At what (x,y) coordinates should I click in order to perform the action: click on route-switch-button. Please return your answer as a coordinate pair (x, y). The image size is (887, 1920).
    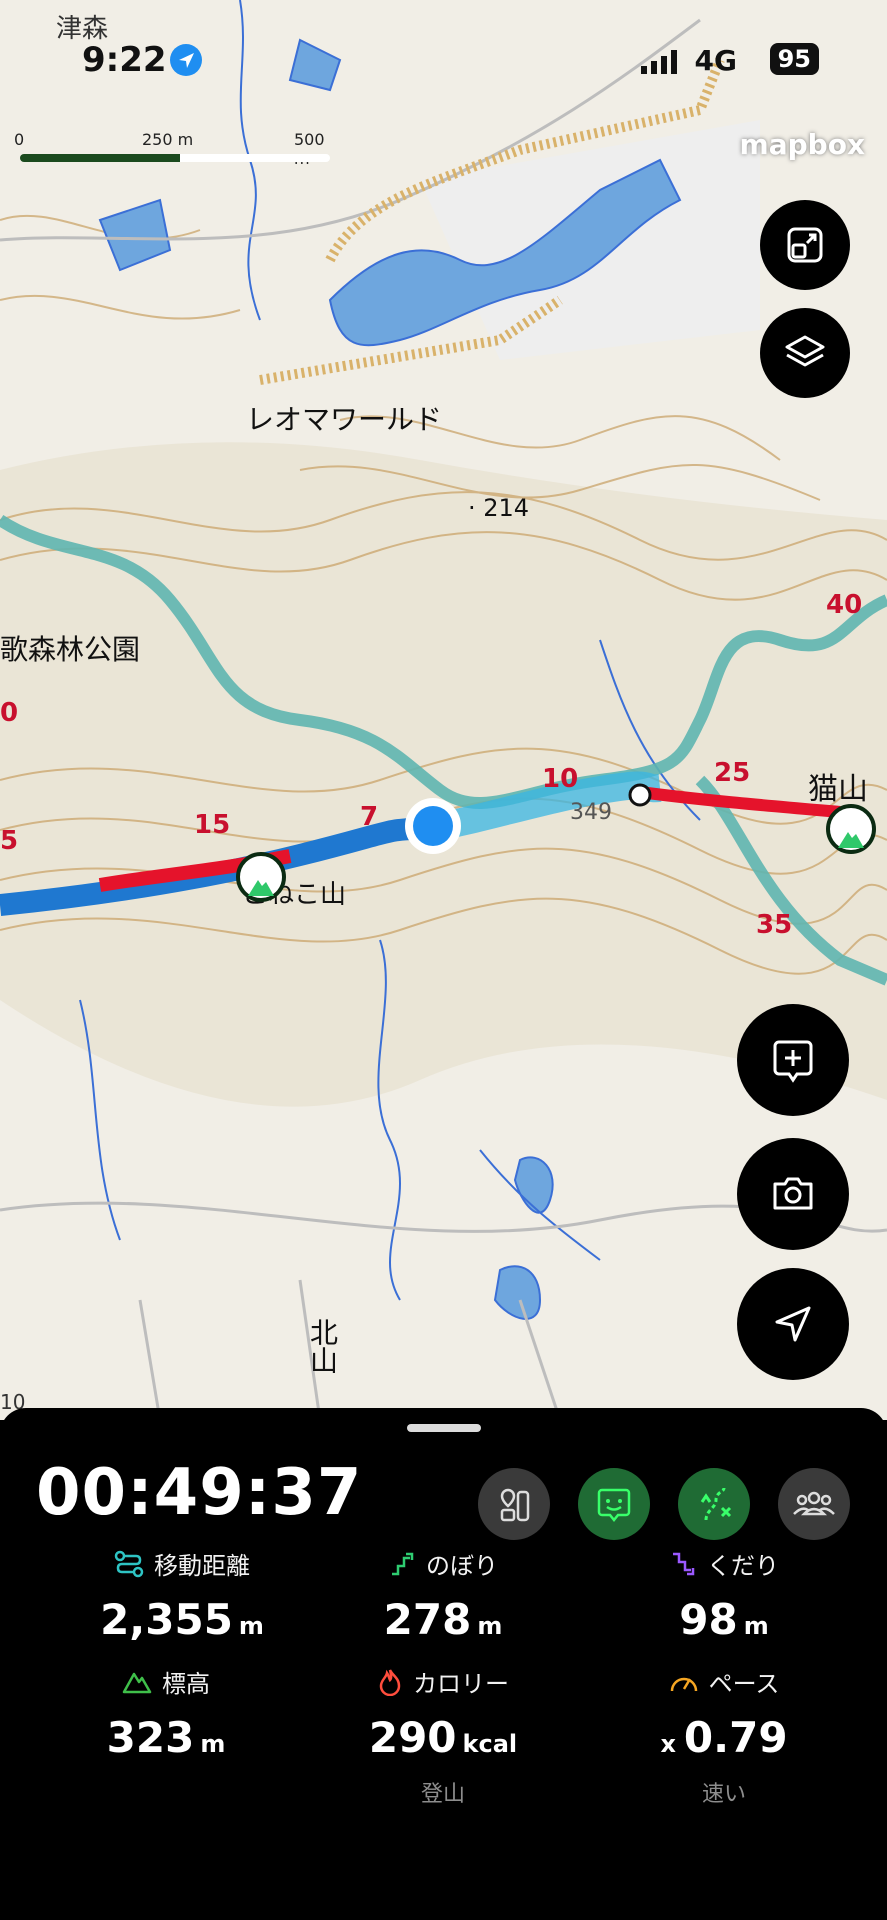
    Looking at the image, I should click on (714, 1504).